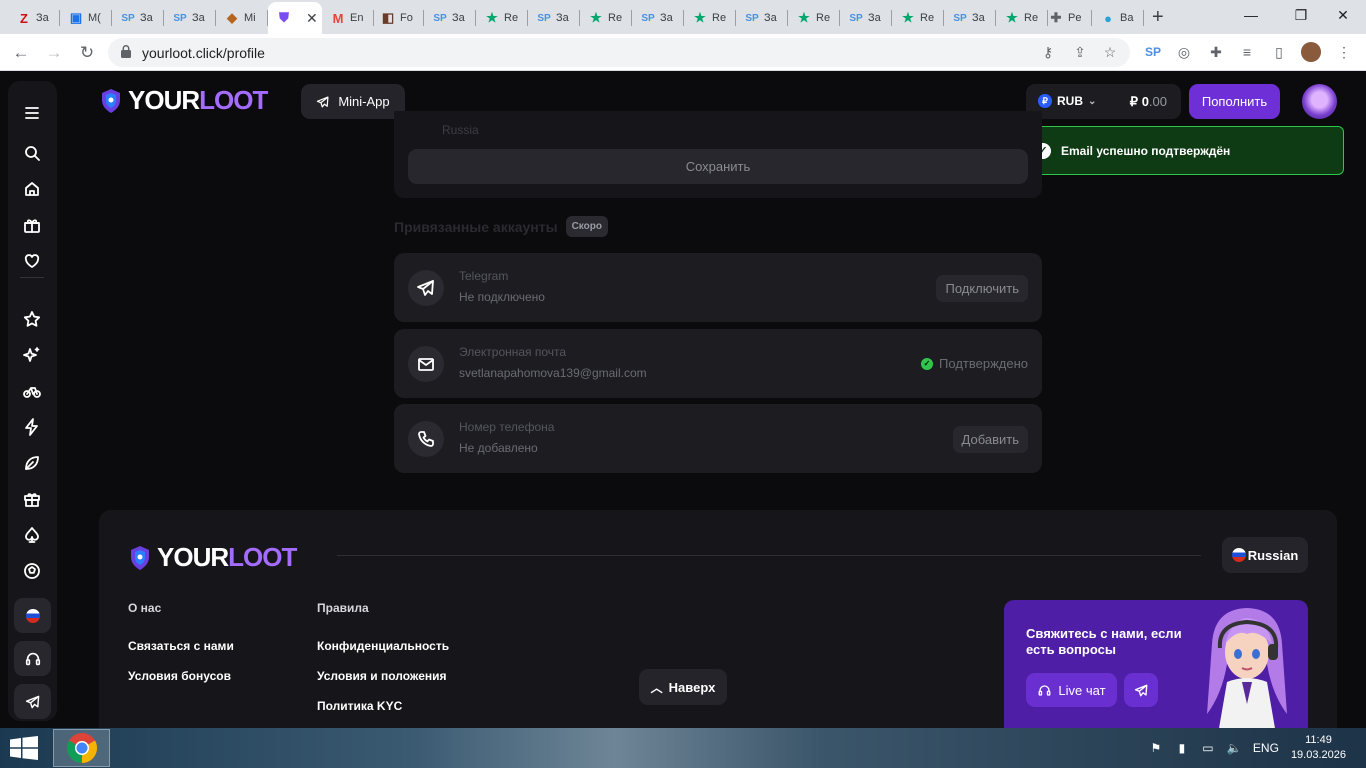 The image size is (1366, 768). Describe the element at coordinates (32, 463) in the screenshot. I see `leaf-icon` at that location.